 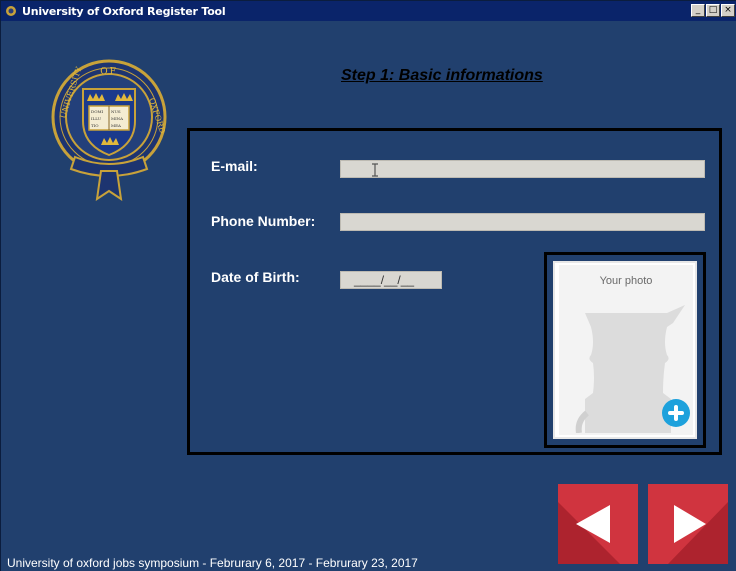 I want to click on svg-text: OF, so click(x=109, y=72).